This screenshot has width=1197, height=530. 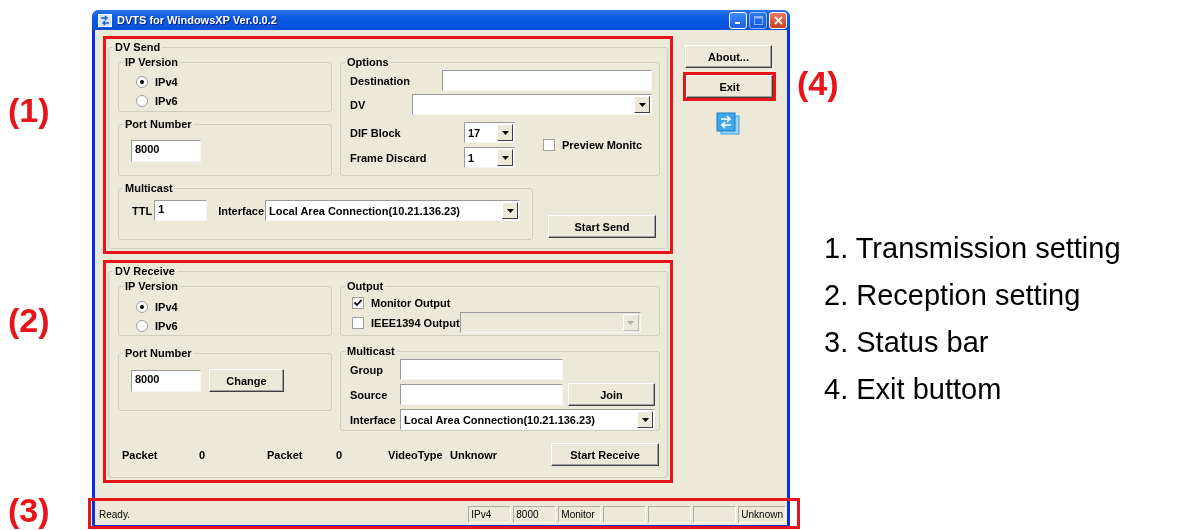 I want to click on start-send-button: Start Send, so click(x=602, y=226).